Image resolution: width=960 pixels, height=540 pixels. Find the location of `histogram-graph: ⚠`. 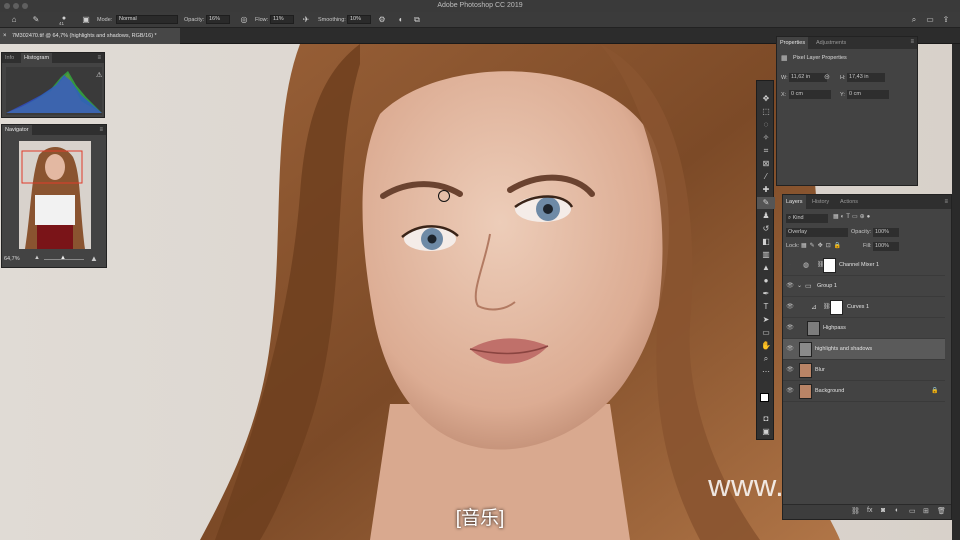

histogram-graph: ⚠ is located at coordinates (54, 91).